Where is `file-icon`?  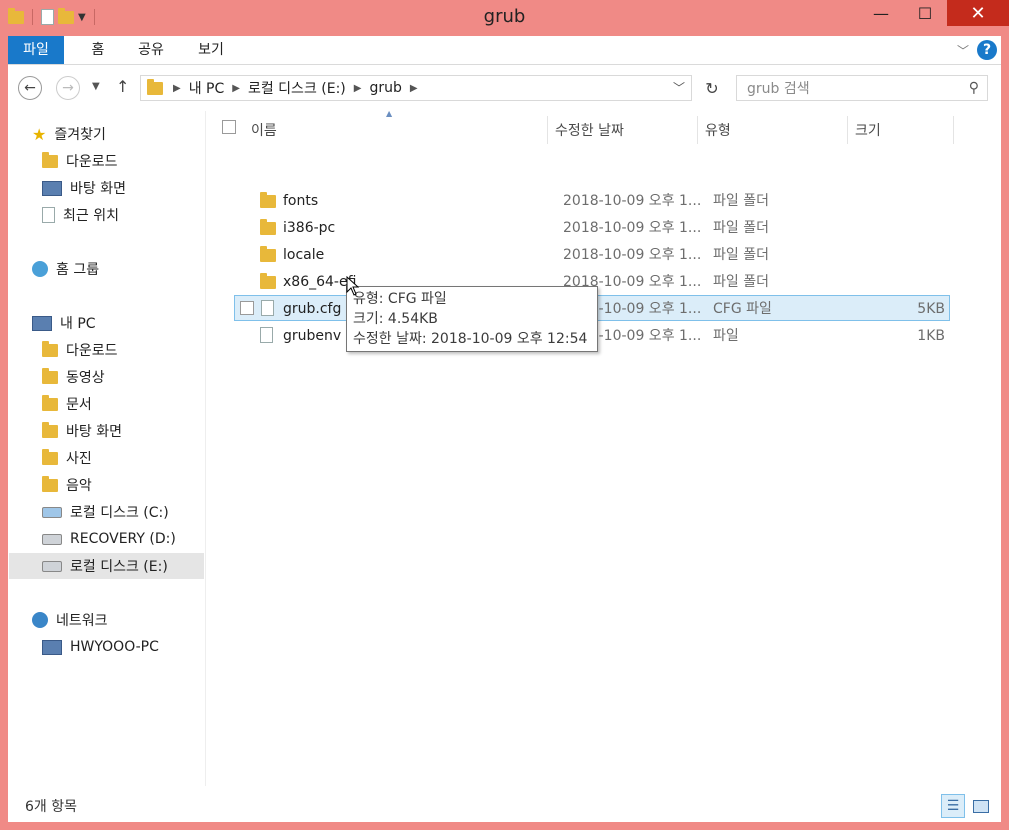
file-icon is located at coordinates (267, 308).